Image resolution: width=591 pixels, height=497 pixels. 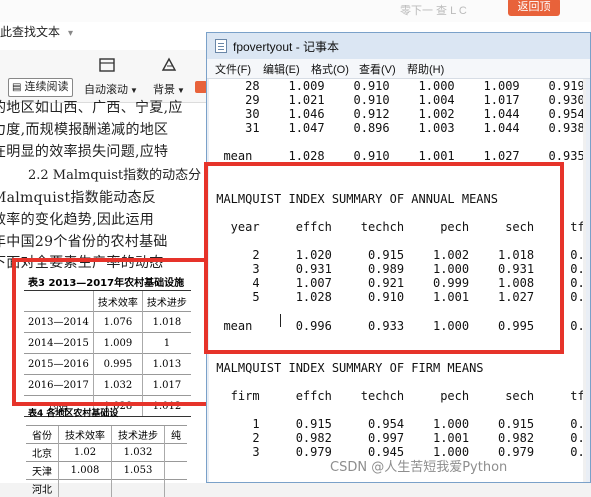 I want to click on table-row: 天津 1.008 1.053, so click(x=106, y=471).